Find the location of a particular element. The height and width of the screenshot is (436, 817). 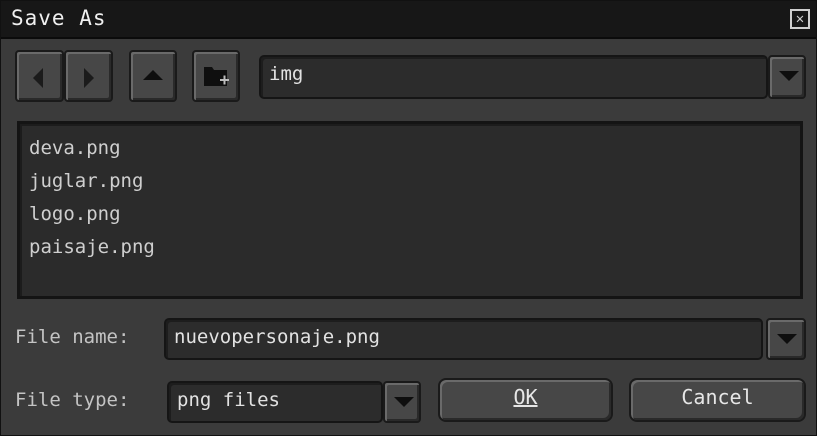

file-type-label: File type: is located at coordinates (72, 400).